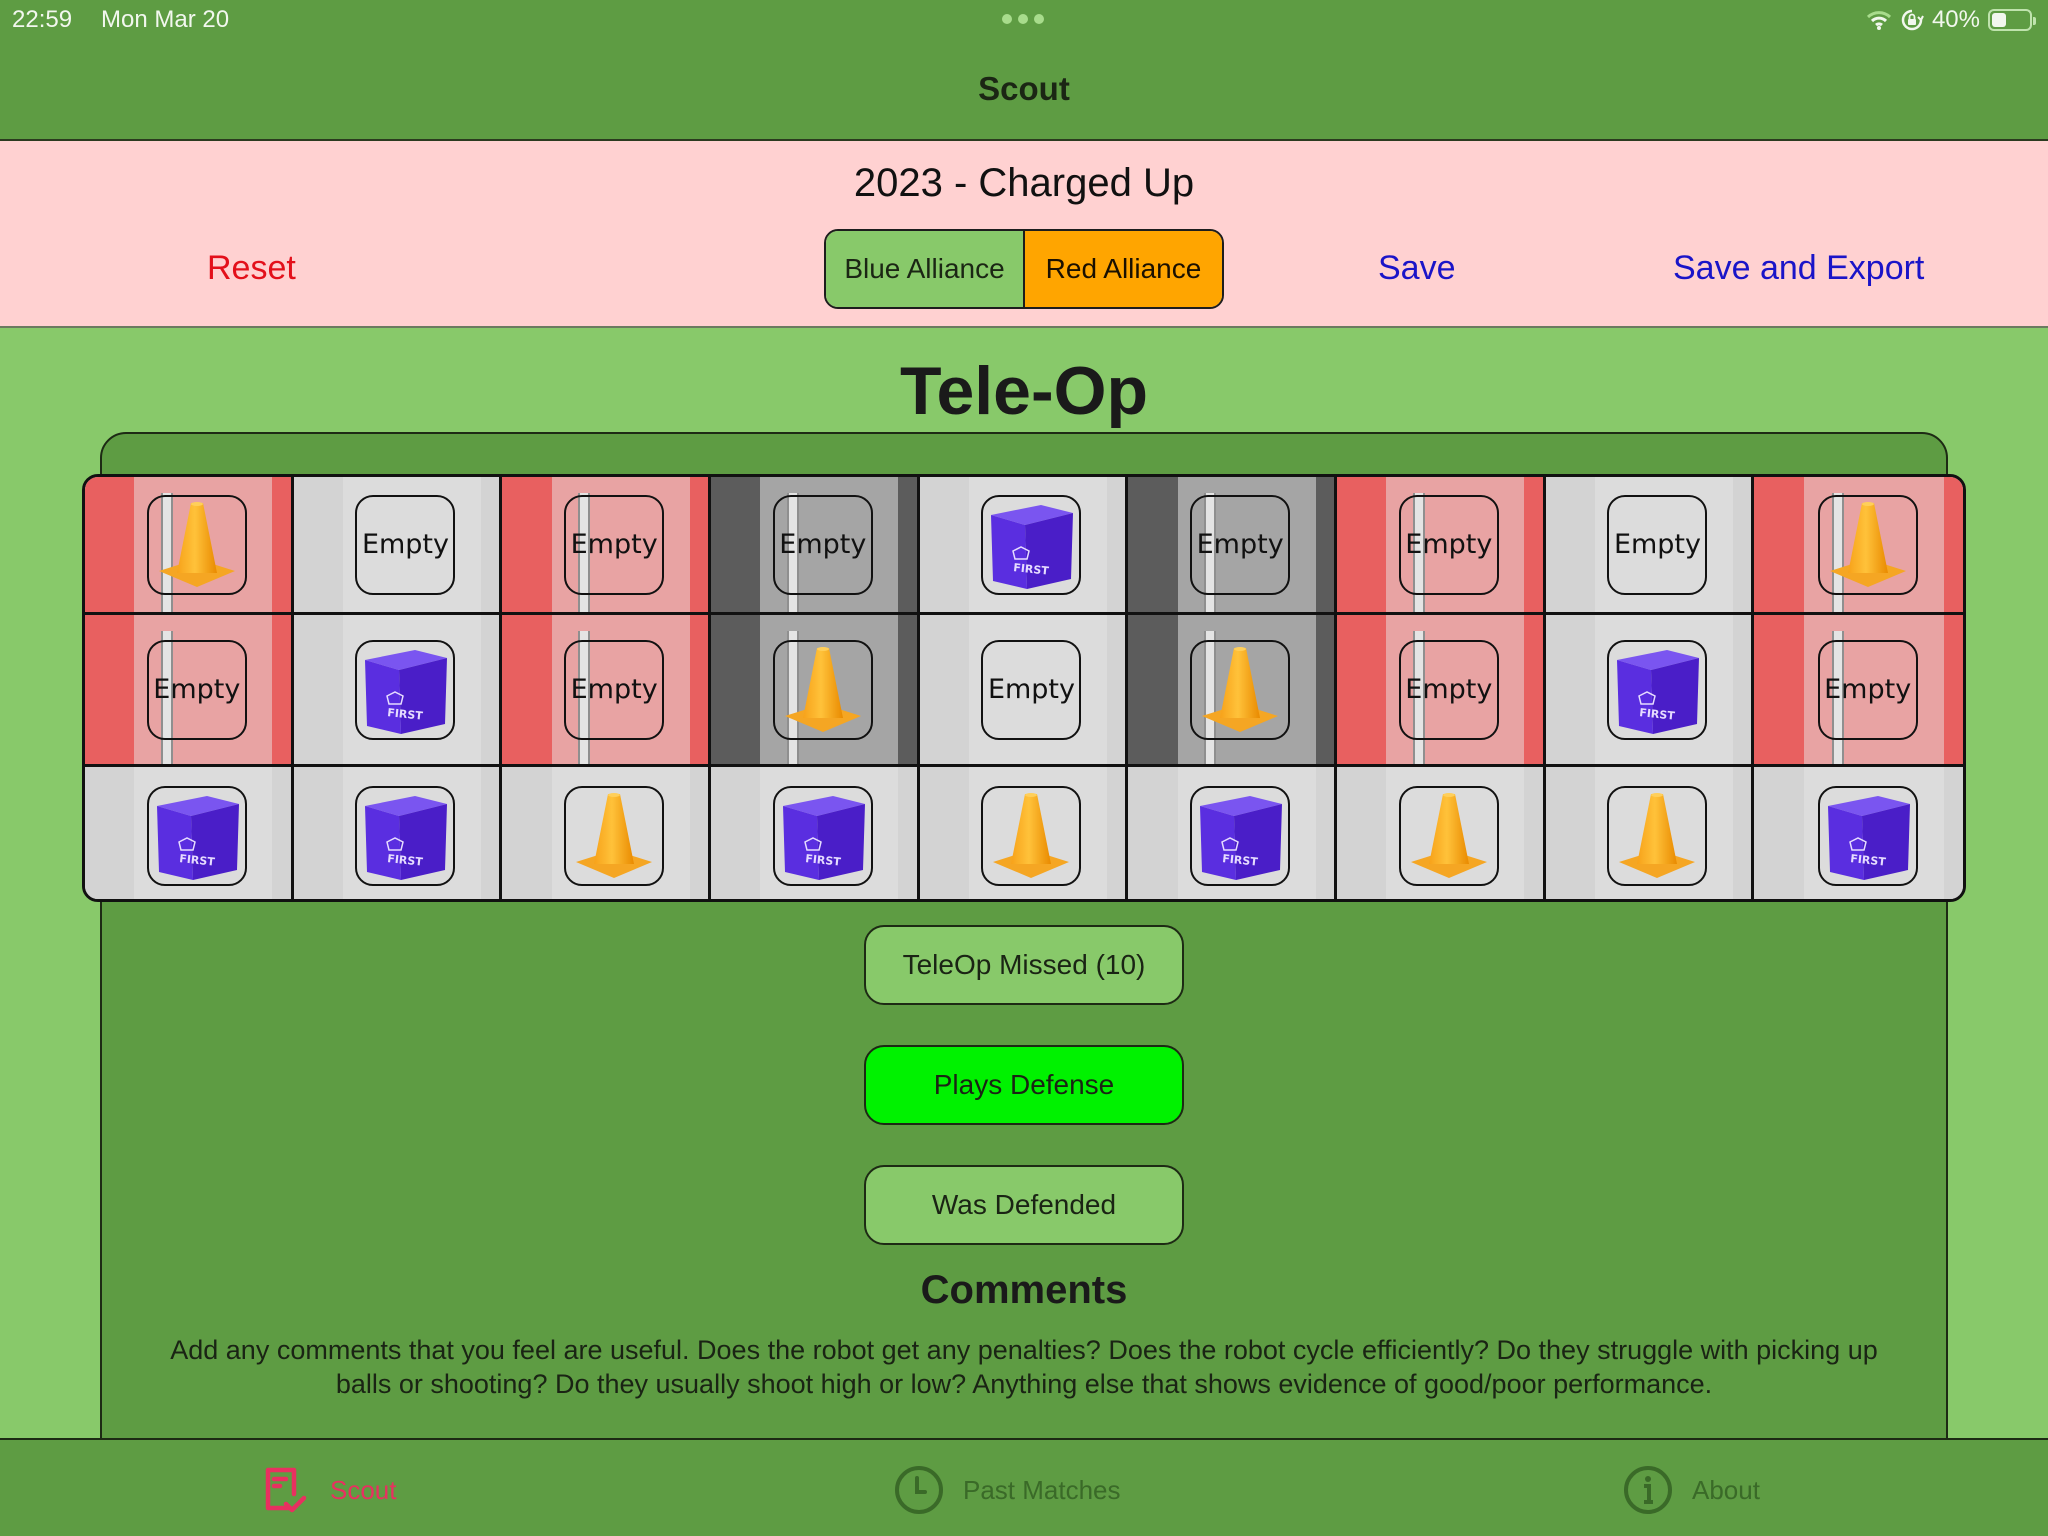  Describe the element at coordinates (1878, 20) in the screenshot. I see `wifi-icon` at that location.